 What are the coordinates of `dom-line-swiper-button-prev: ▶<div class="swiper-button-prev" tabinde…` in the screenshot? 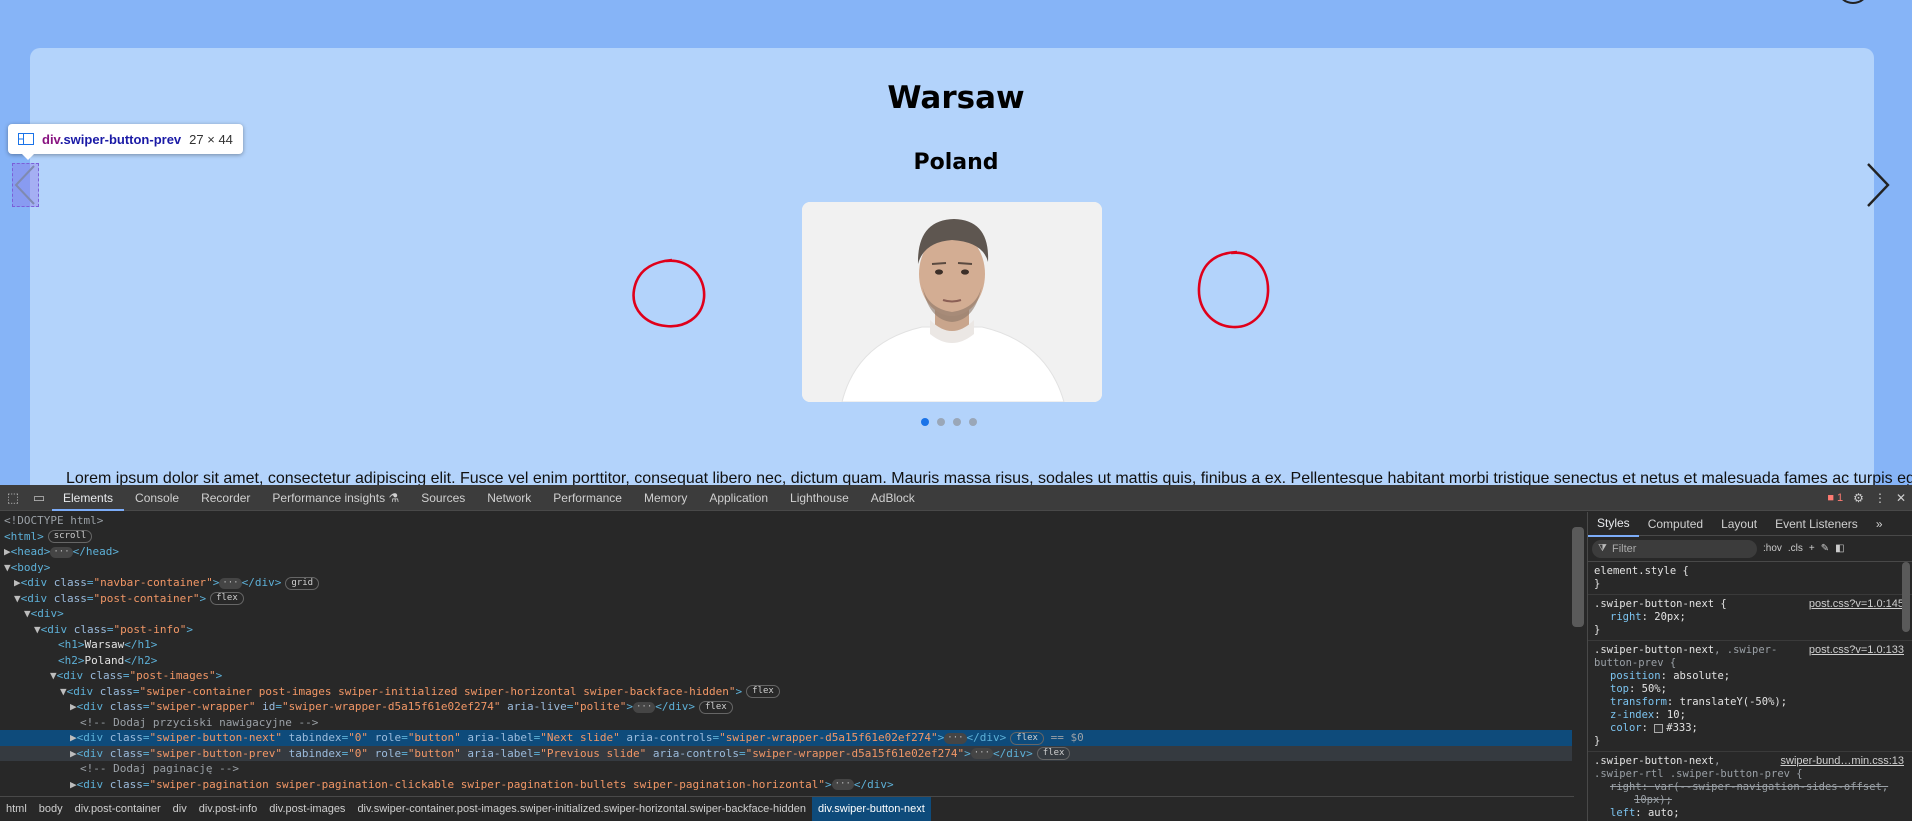 It's located at (786, 753).